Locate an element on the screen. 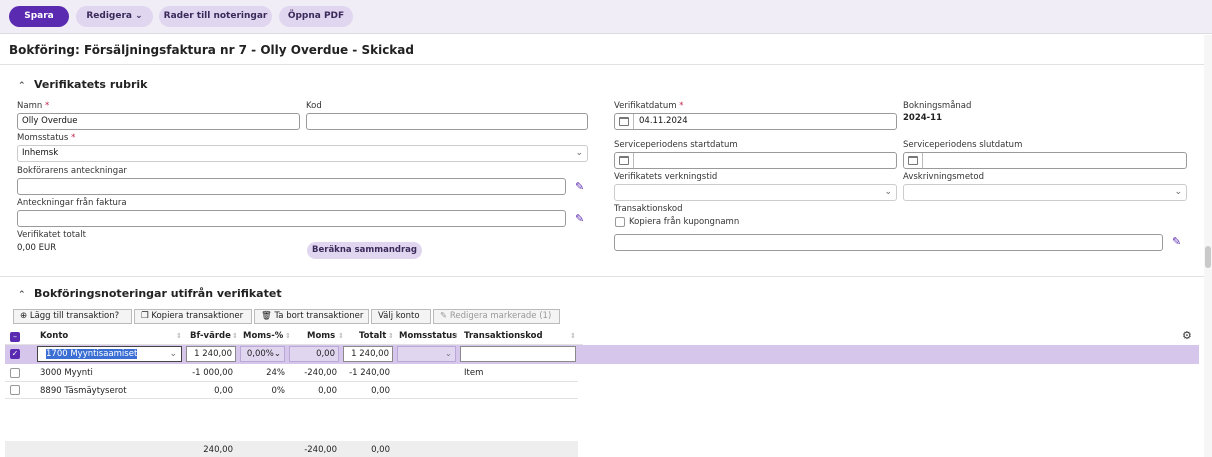 The width and height of the screenshot is (1212, 457). date-label: Verifikatdatum * is located at coordinates (649, 106).